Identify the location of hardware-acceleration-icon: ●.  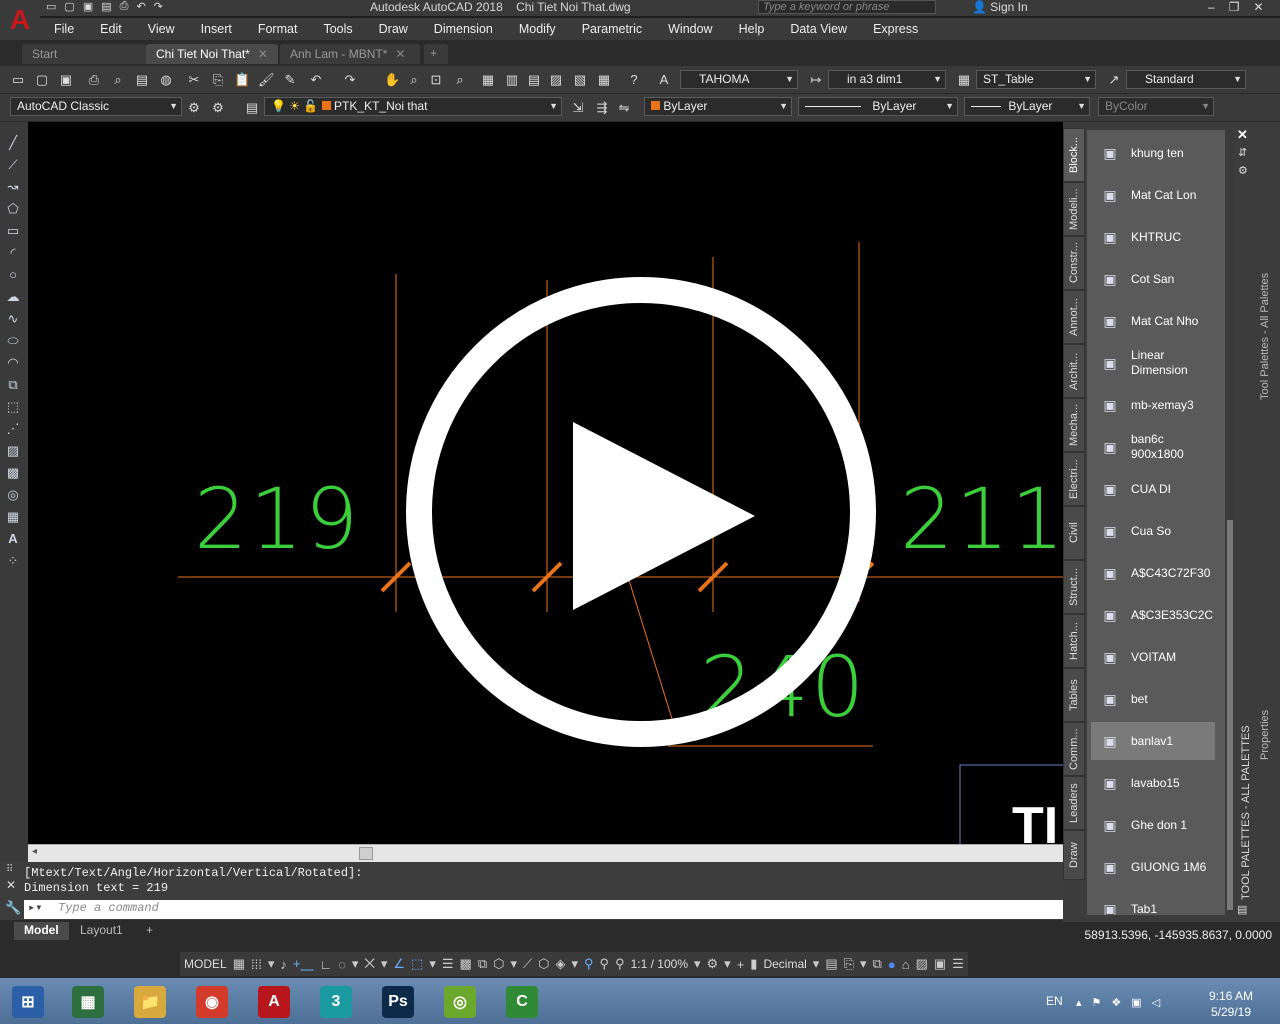
(892, 964).